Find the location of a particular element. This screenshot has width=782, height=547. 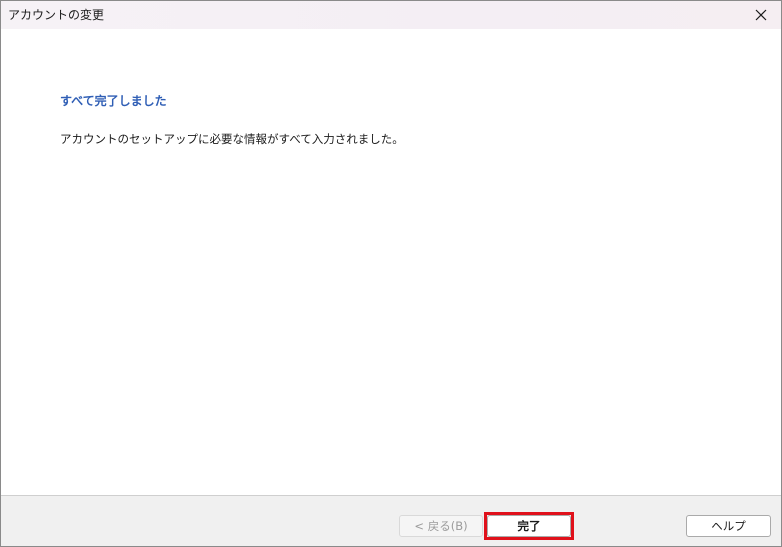

help-button: ヘルプ is located at coordinates (728, 526).